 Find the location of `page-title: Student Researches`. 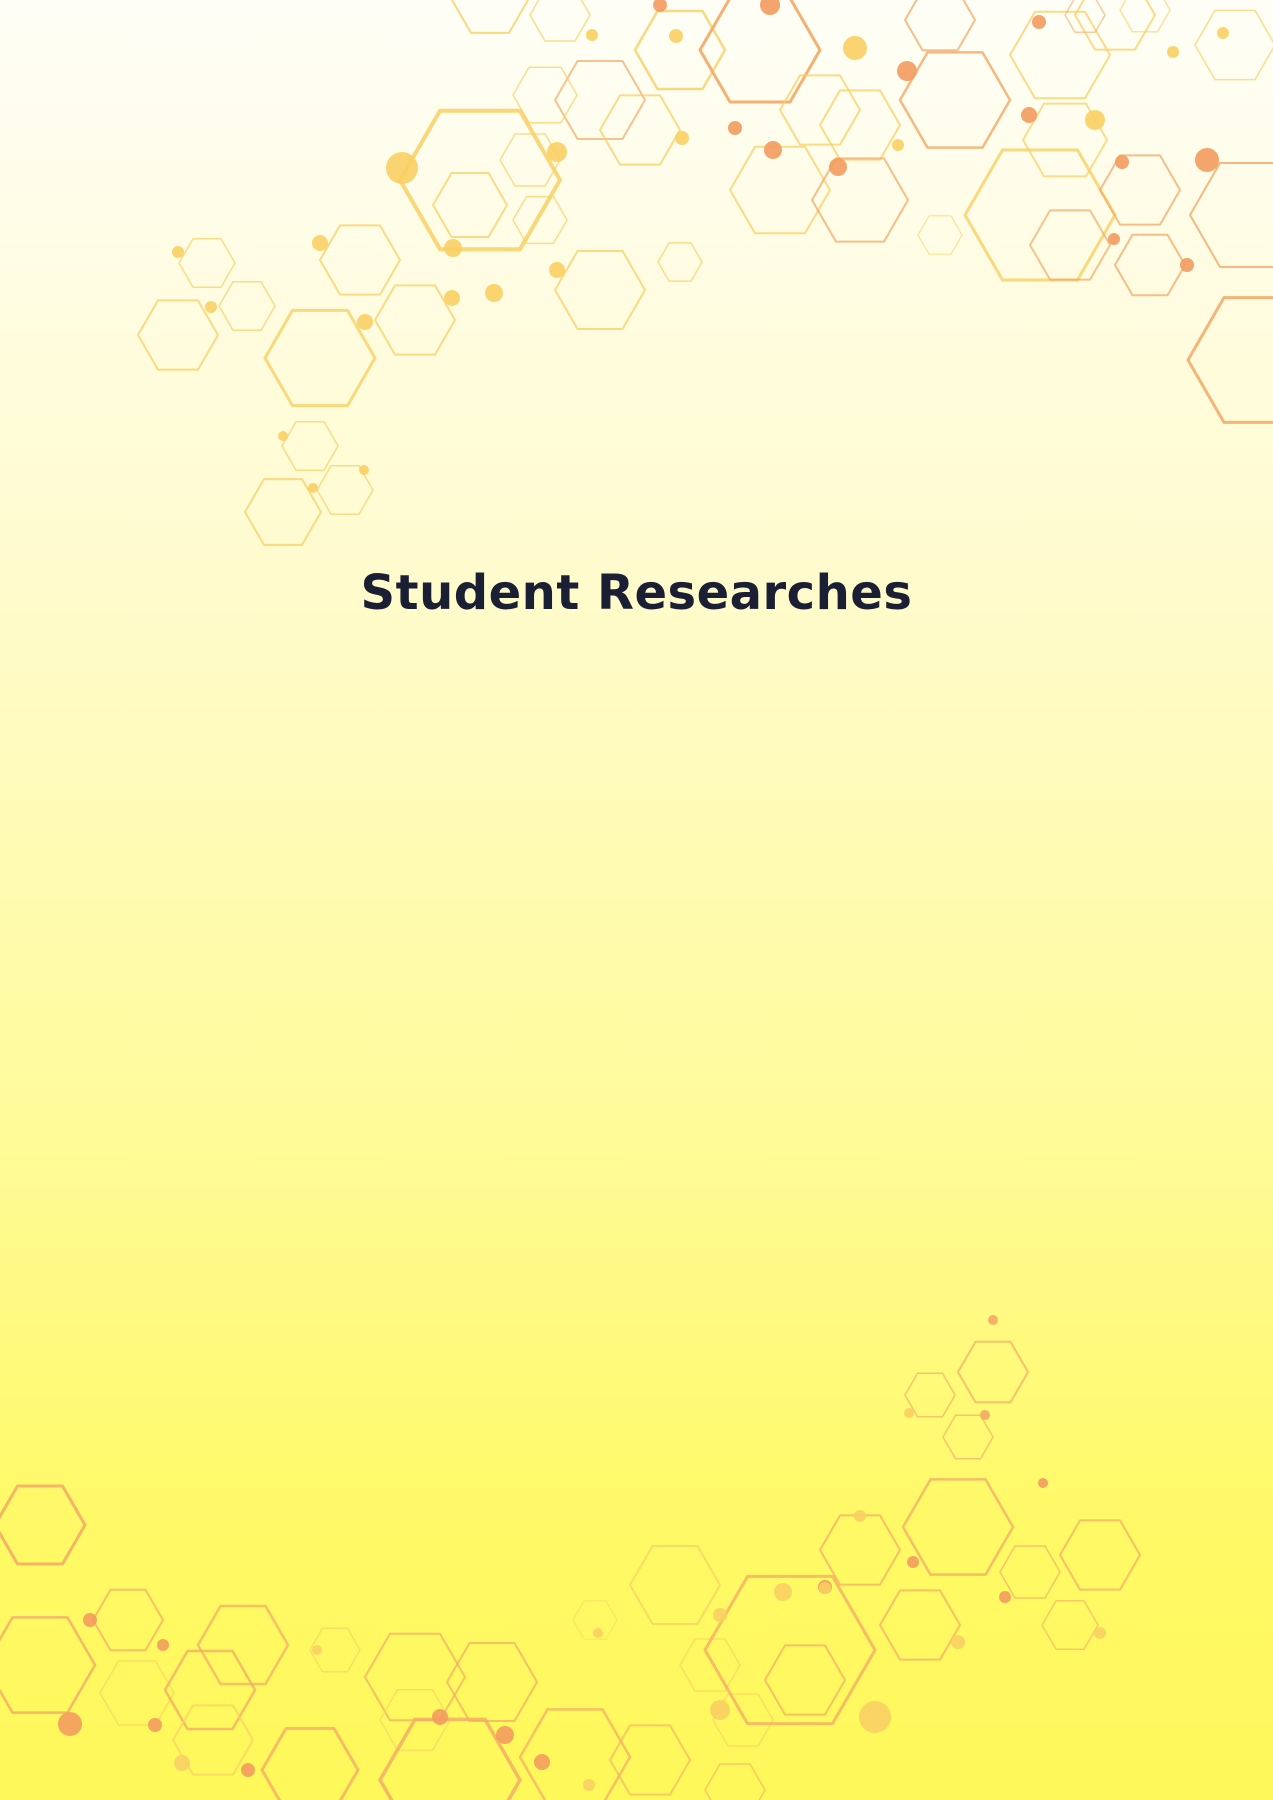

page-title: Student Researches is located at coordinates (636, 593).